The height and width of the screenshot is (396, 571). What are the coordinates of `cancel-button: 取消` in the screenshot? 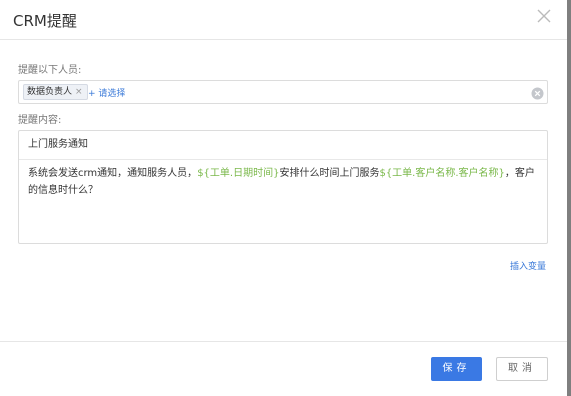 It's located at (522, 369).